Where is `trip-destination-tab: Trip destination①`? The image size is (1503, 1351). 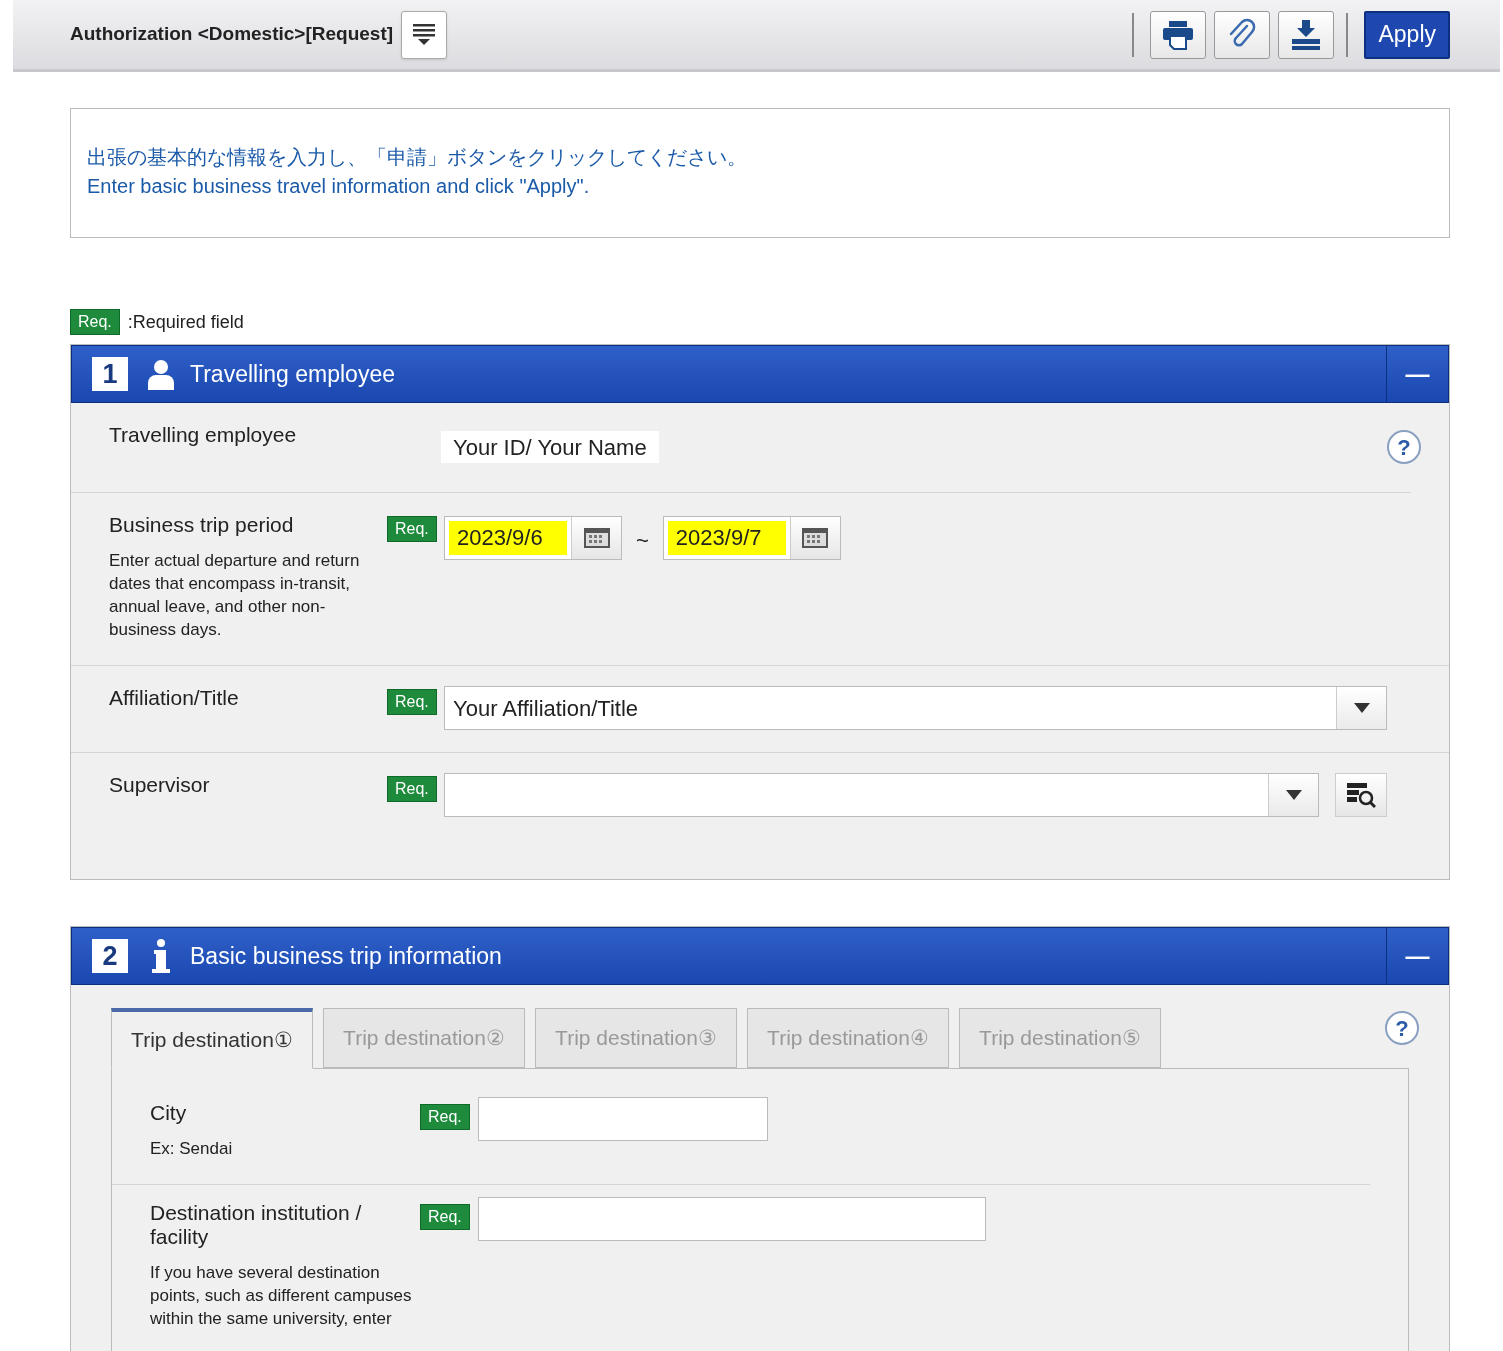 trip-destination-tab: Trip destination① is located at coordinates (212, 1038).